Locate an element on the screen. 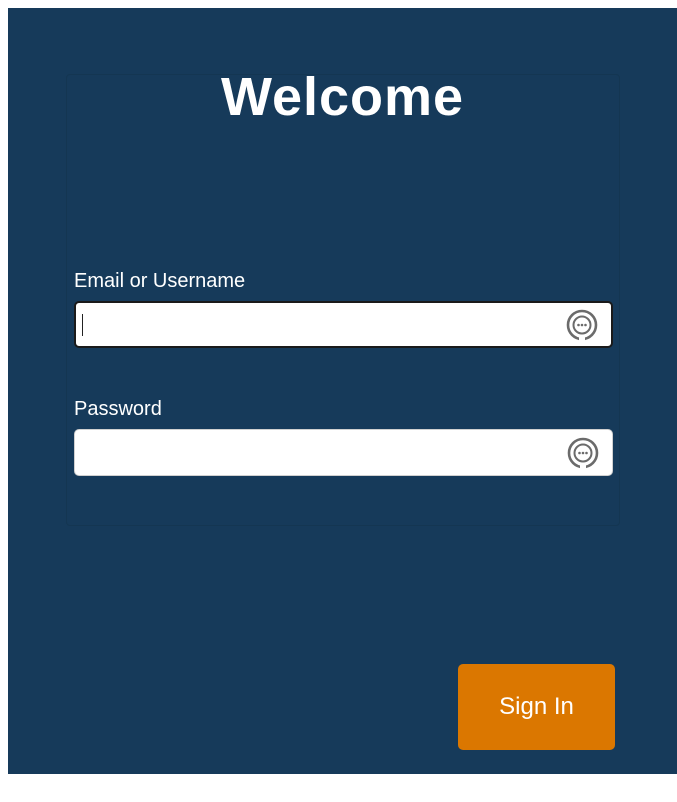  password-field-wrapper is located at coordinates (343, 452).